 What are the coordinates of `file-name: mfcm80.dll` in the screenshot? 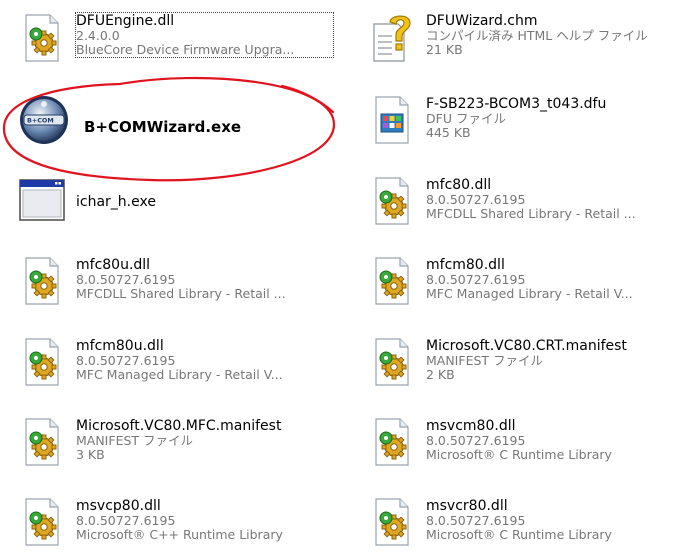 It's located at (465, 265).